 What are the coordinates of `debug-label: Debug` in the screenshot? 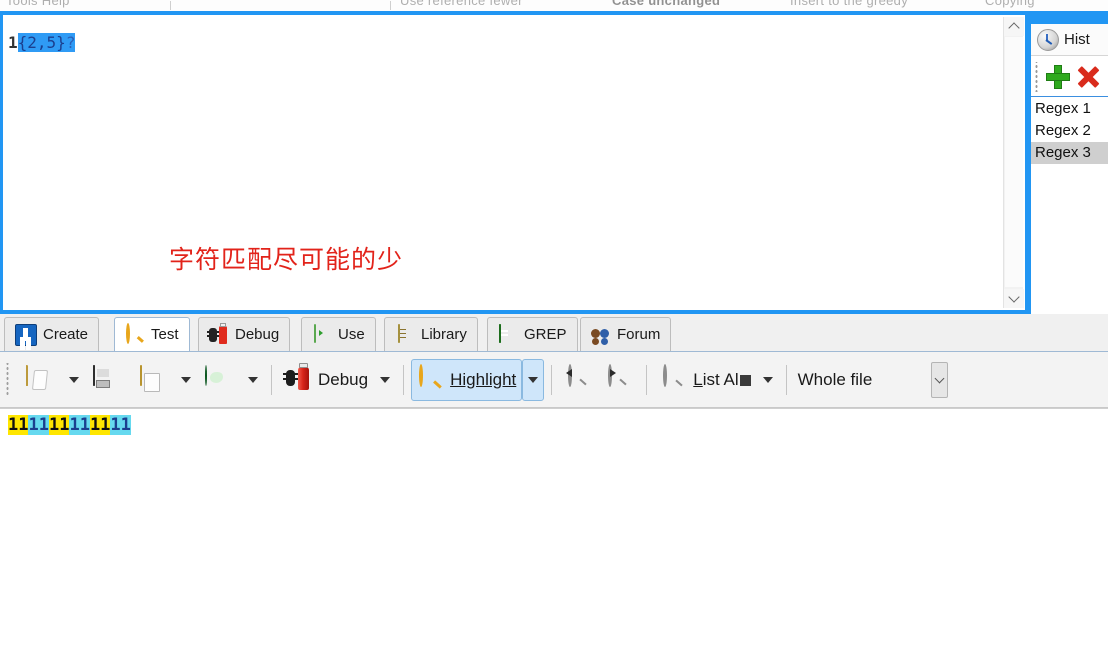 It's located at (343, 379).